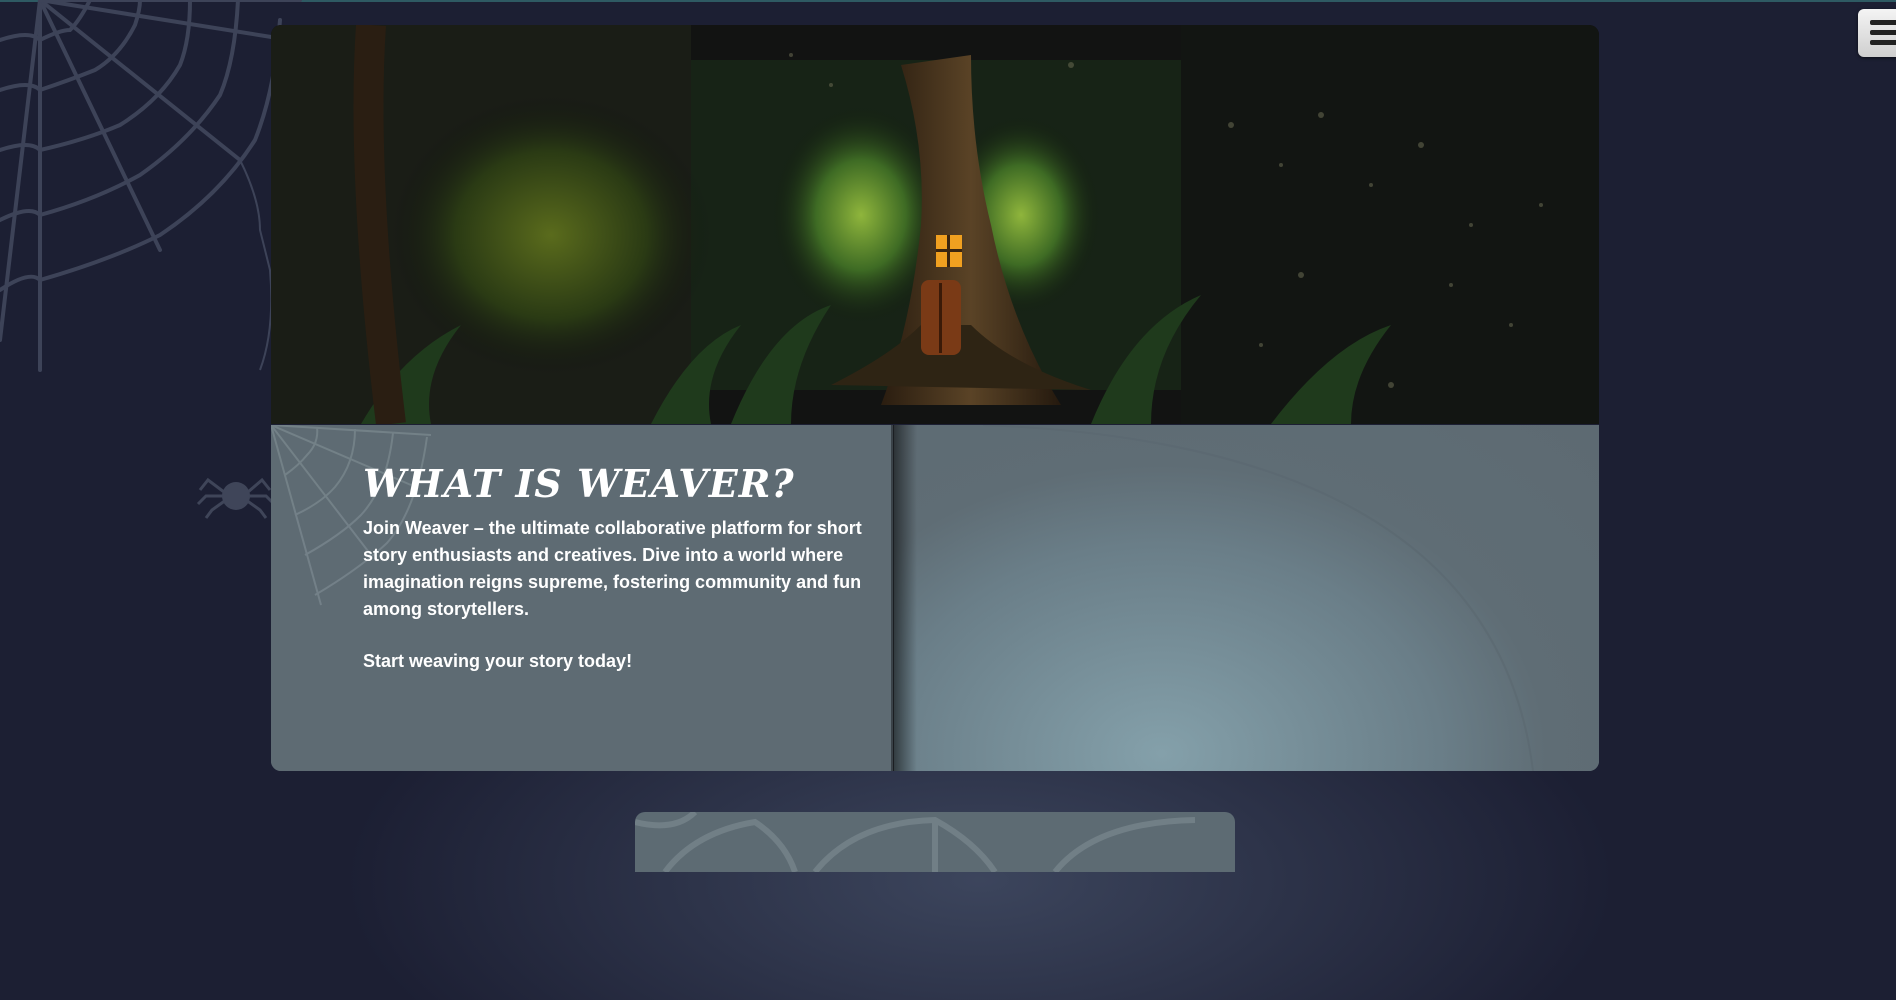 The height and width of the screenshot is (1000, 1896). I want to click on card-web-decoration, so click(915, 842).